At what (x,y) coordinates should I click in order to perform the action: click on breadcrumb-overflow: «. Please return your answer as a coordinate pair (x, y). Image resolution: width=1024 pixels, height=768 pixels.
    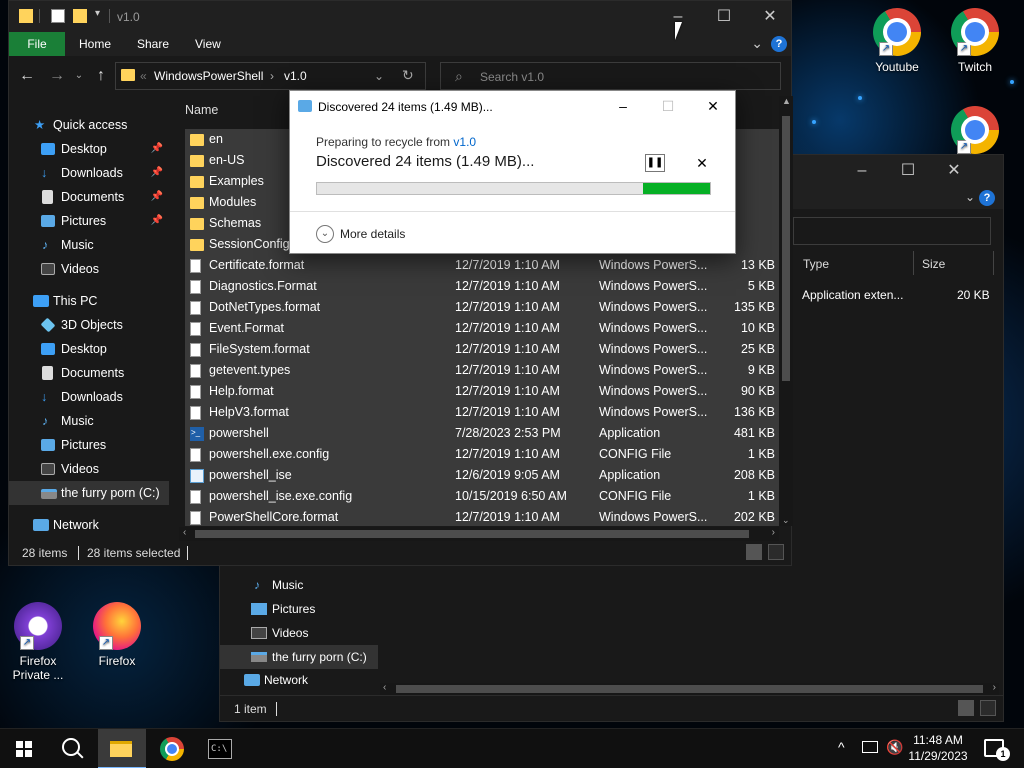
    Looking at the image, I should click on (143, 76).